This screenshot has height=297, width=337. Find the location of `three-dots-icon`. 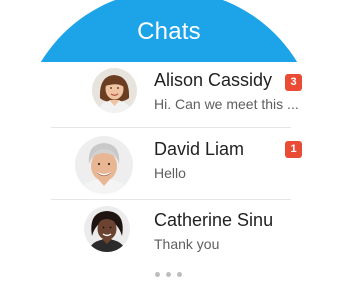

three-dots-icon is located at coordinates (170, 275).